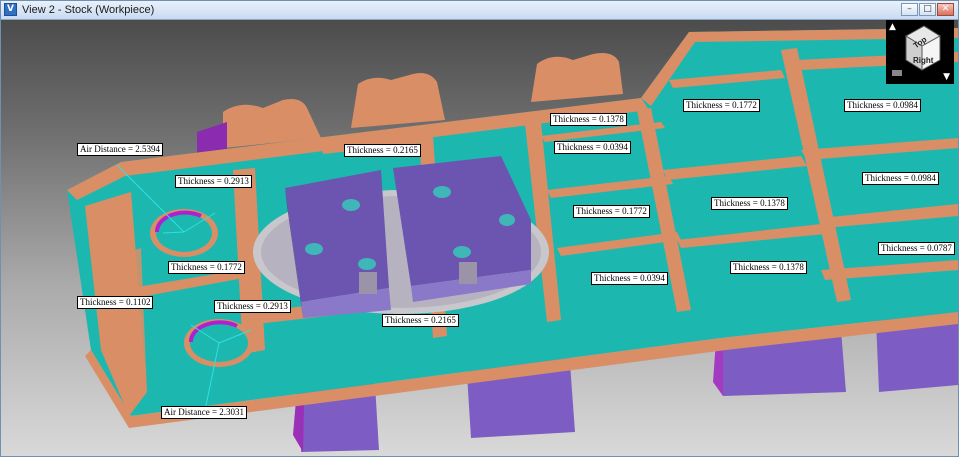  Describe the element at coordinates (916, 248) in the screenshot. I see `annotation-thickness: Thickness = 0.0787` at that location.